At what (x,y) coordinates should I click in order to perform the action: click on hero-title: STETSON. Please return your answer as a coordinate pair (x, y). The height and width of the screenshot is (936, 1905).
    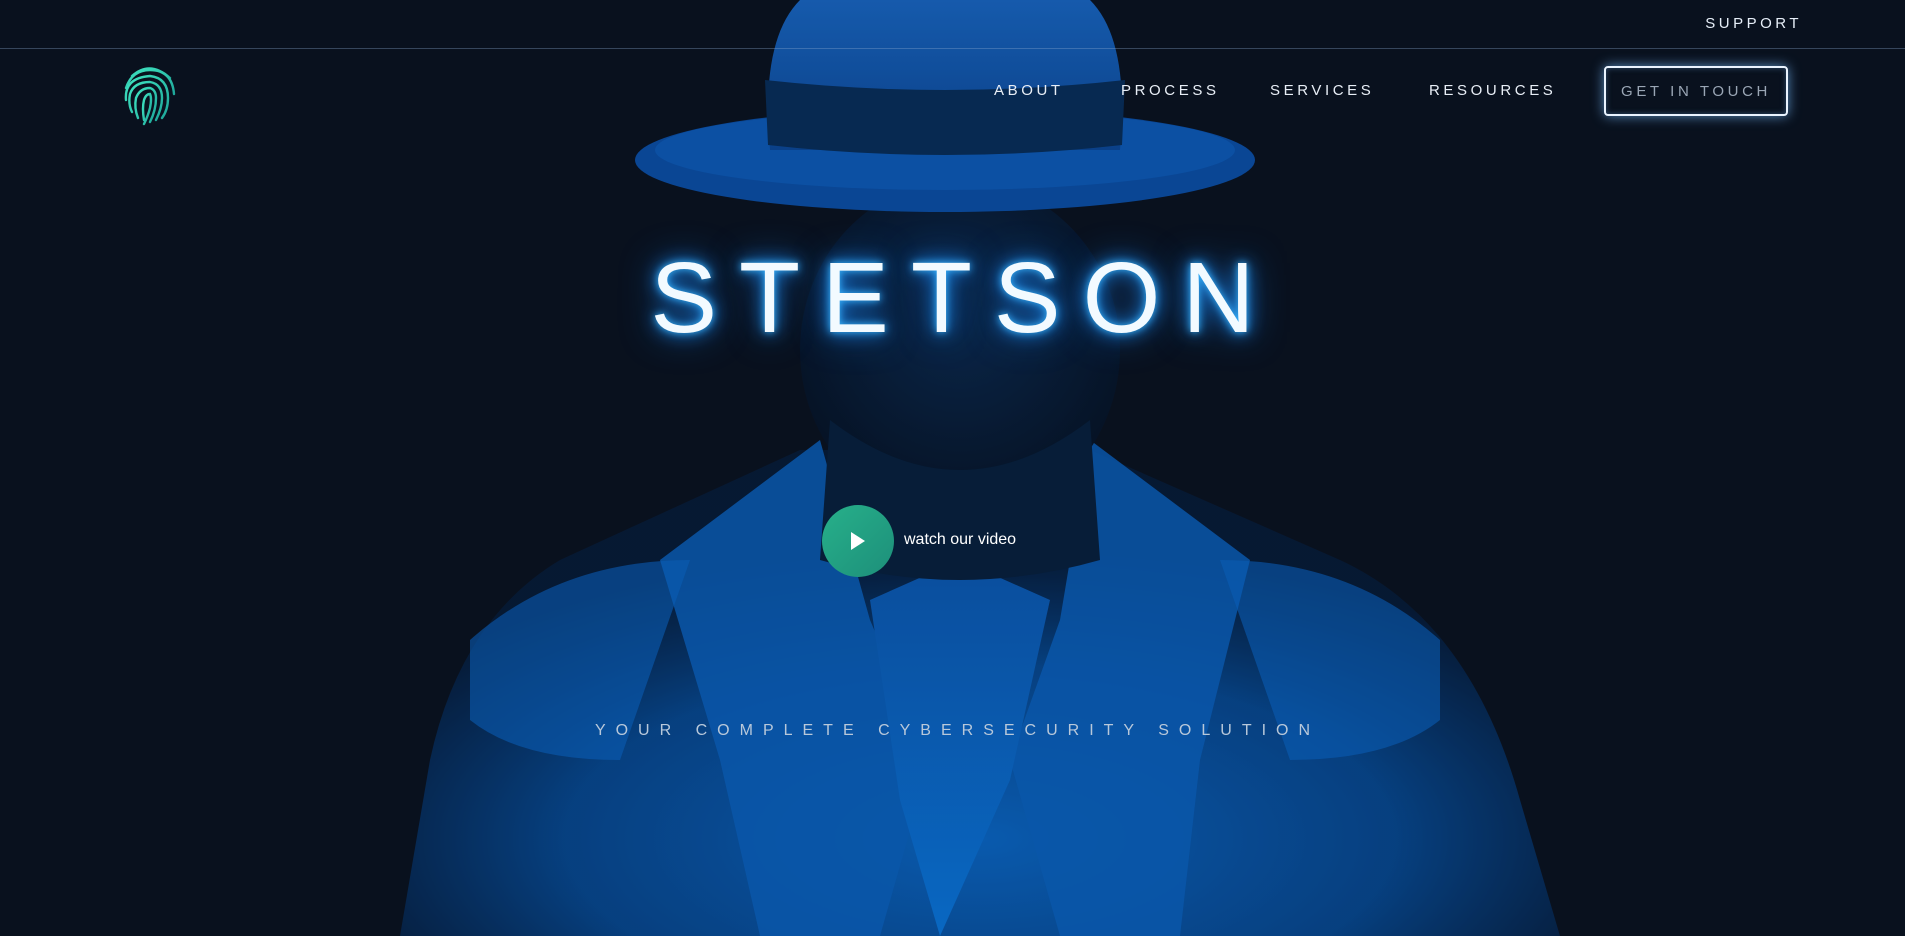
    Looking at the image, I should click on (963, 298).